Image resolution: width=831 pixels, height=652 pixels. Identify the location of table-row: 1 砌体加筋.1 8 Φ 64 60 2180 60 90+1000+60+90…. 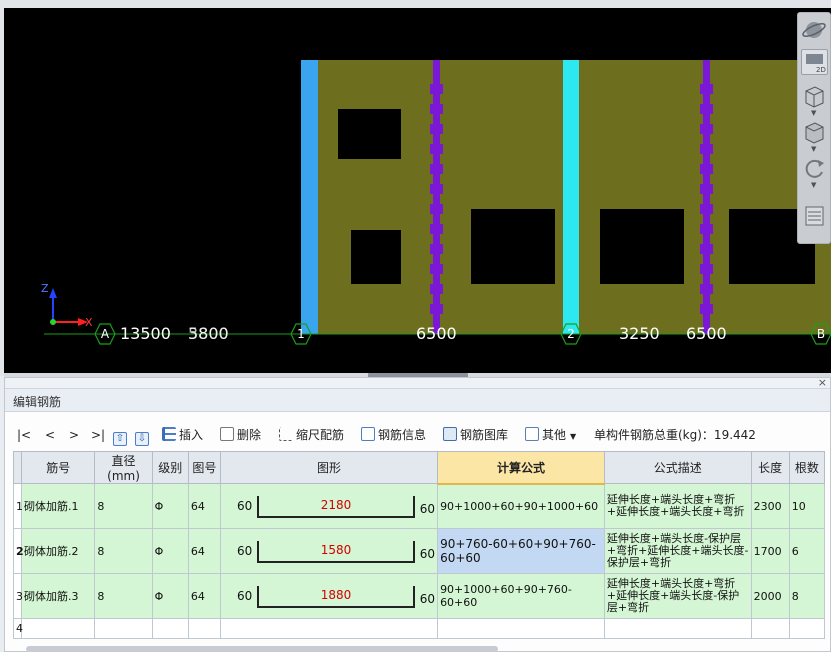
(419, 506).